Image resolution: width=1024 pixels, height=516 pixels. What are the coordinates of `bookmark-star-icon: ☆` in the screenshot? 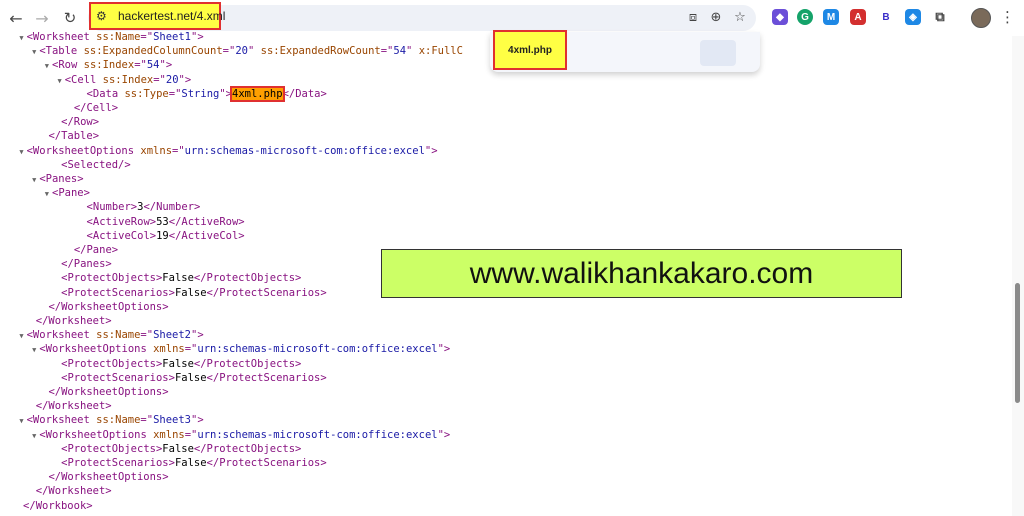 It's located at (740, 17).